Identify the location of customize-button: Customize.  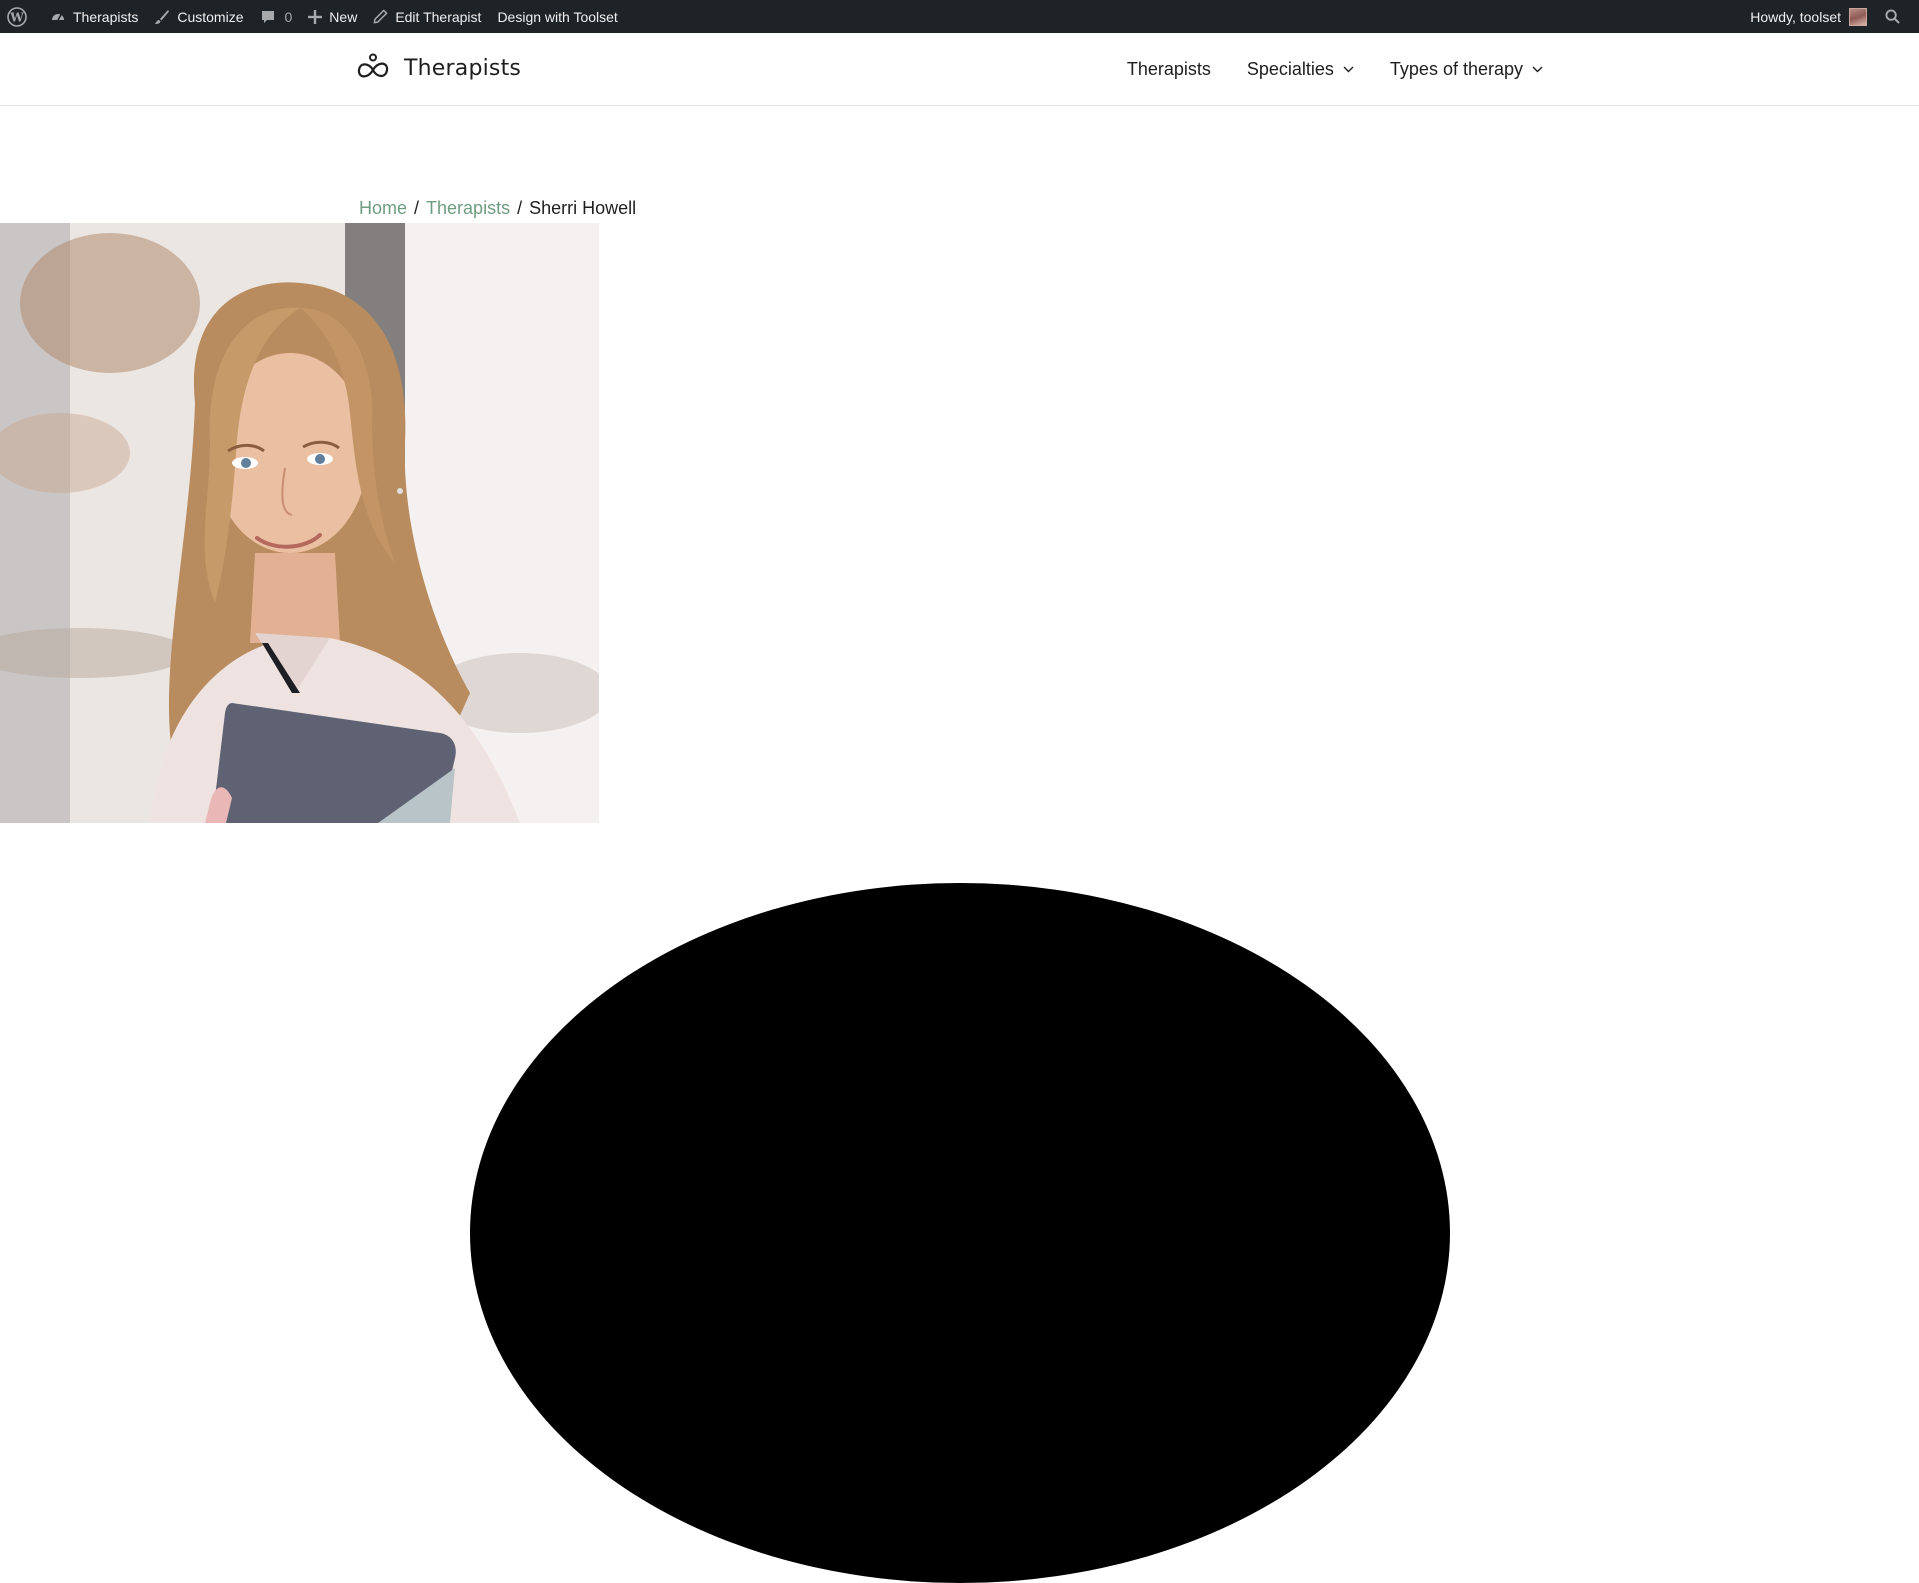
(198, 16).